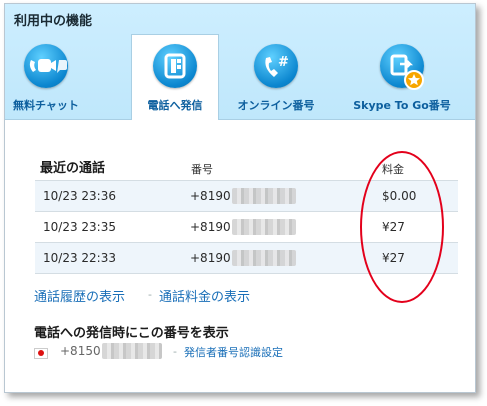 This screenshot has width=487, height=406. What do you see at coordinates (175, 66) in the screenshot?
I see `phone-dialpad-icon` at bounding box center [175, 66].